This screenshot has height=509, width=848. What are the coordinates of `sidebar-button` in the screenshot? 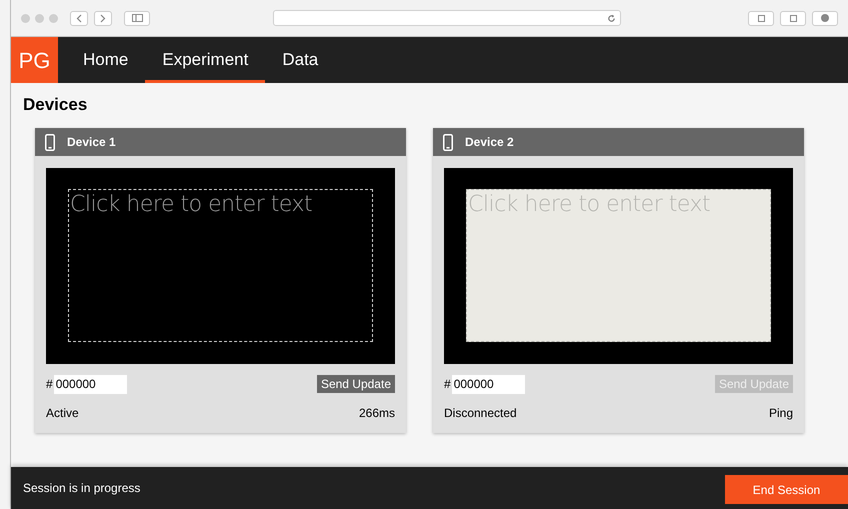 It's located at (137, 18).